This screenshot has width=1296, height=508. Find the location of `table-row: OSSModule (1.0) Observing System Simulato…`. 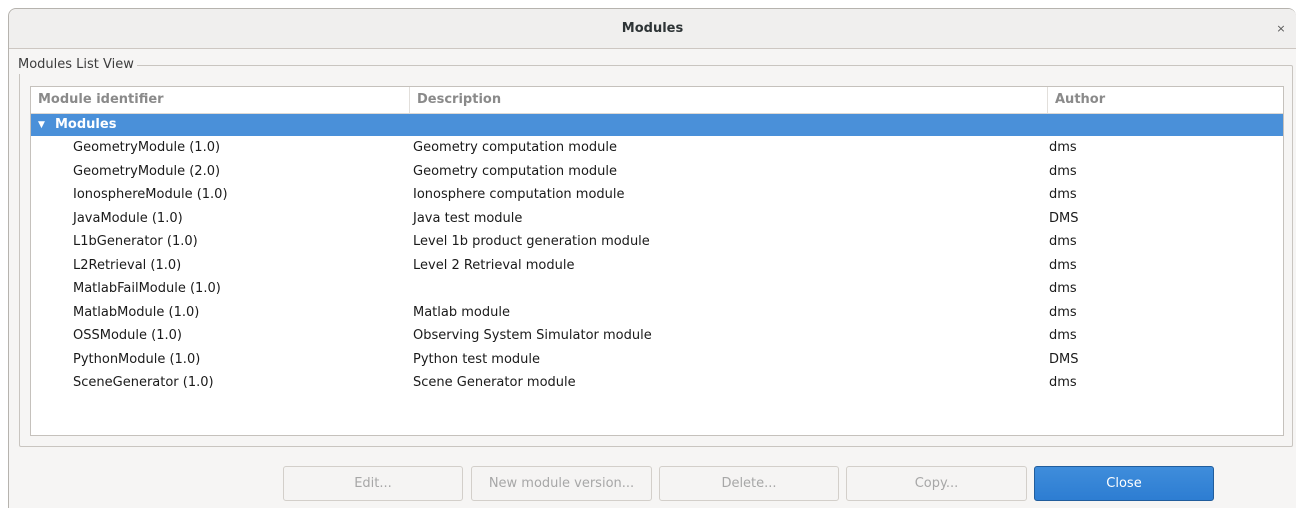

table-row: OSSModule (1.0) Observing System Simulato… is located at coordinates (657, 336).